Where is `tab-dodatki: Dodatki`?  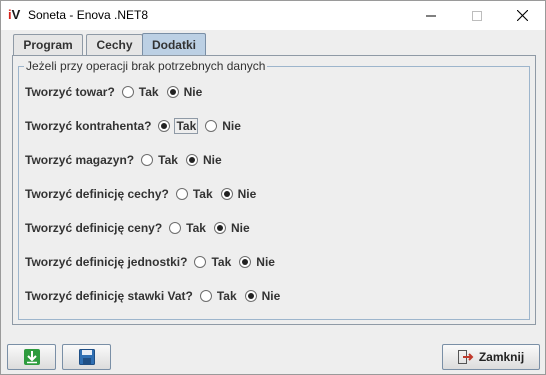 tab-dodatki: Dodatki is located at coordinates (174, 44).